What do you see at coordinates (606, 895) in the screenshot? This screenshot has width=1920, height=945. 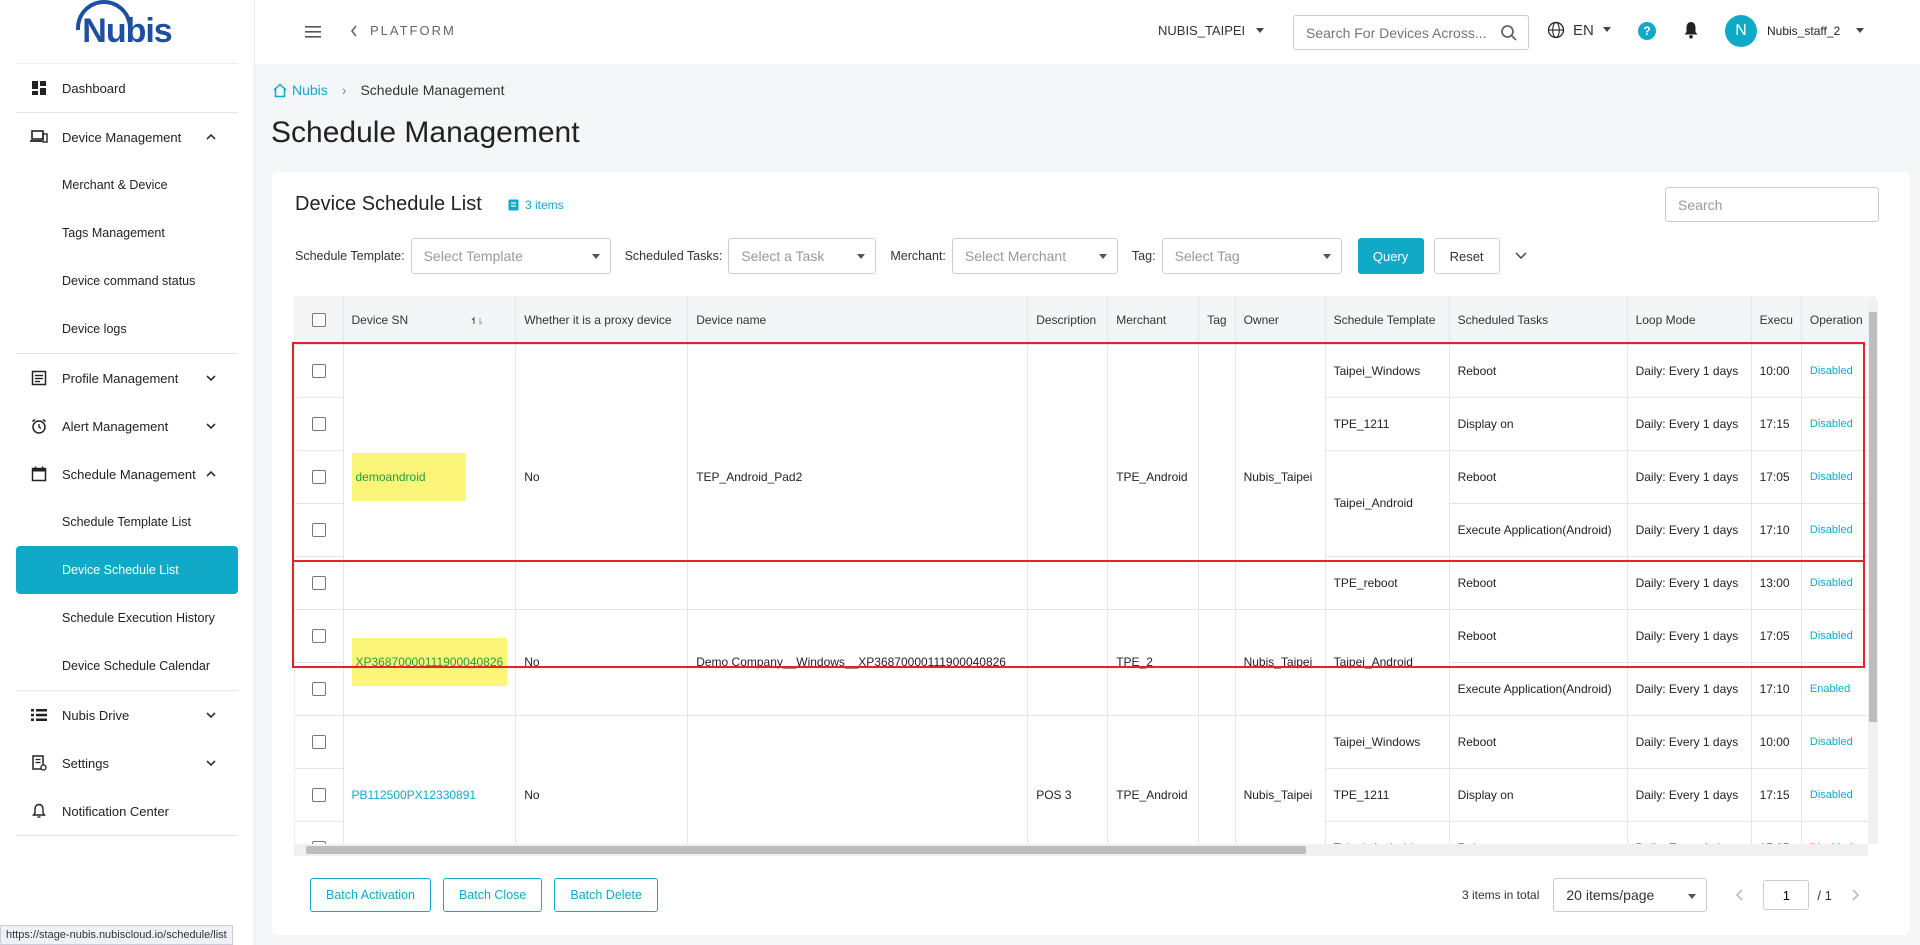 I see `batch-delete-button: Batch Delete` at bounding box center [606, 895].